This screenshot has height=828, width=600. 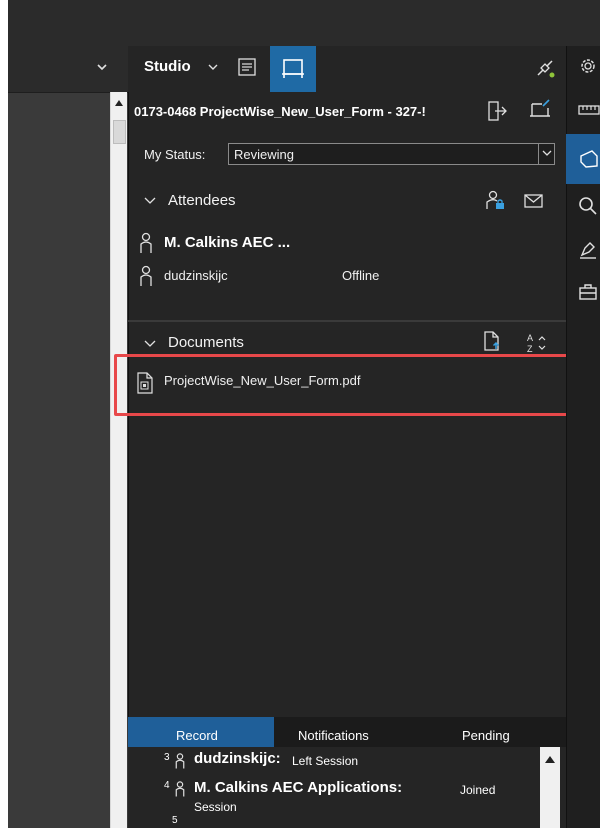 I want to click on mail-icon, so click(x=534, y=201).